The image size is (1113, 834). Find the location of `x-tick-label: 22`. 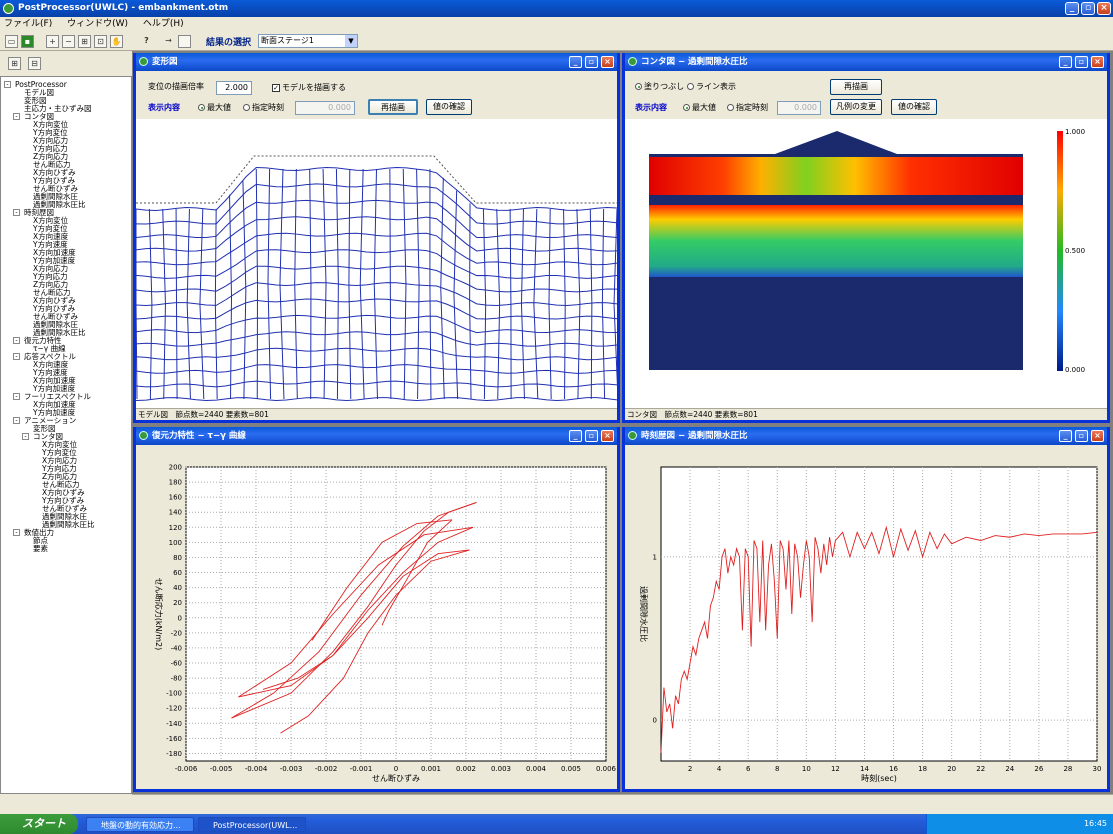

x-tick-label: 22 is located at coordinates (980, 769).